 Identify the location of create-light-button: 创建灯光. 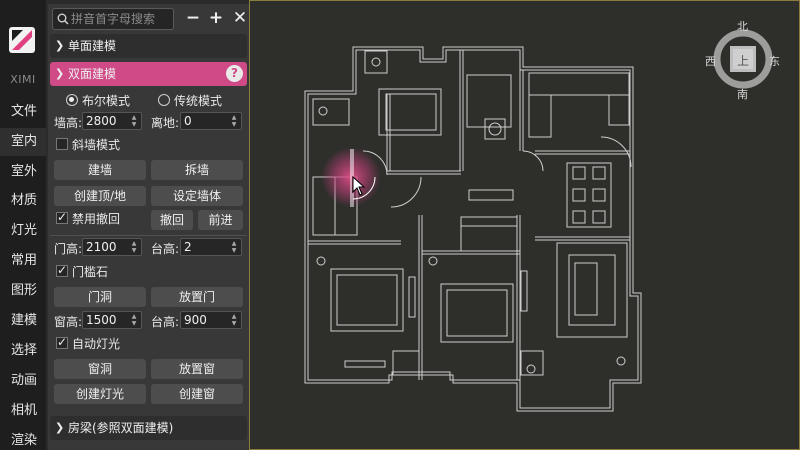
(100, 394).